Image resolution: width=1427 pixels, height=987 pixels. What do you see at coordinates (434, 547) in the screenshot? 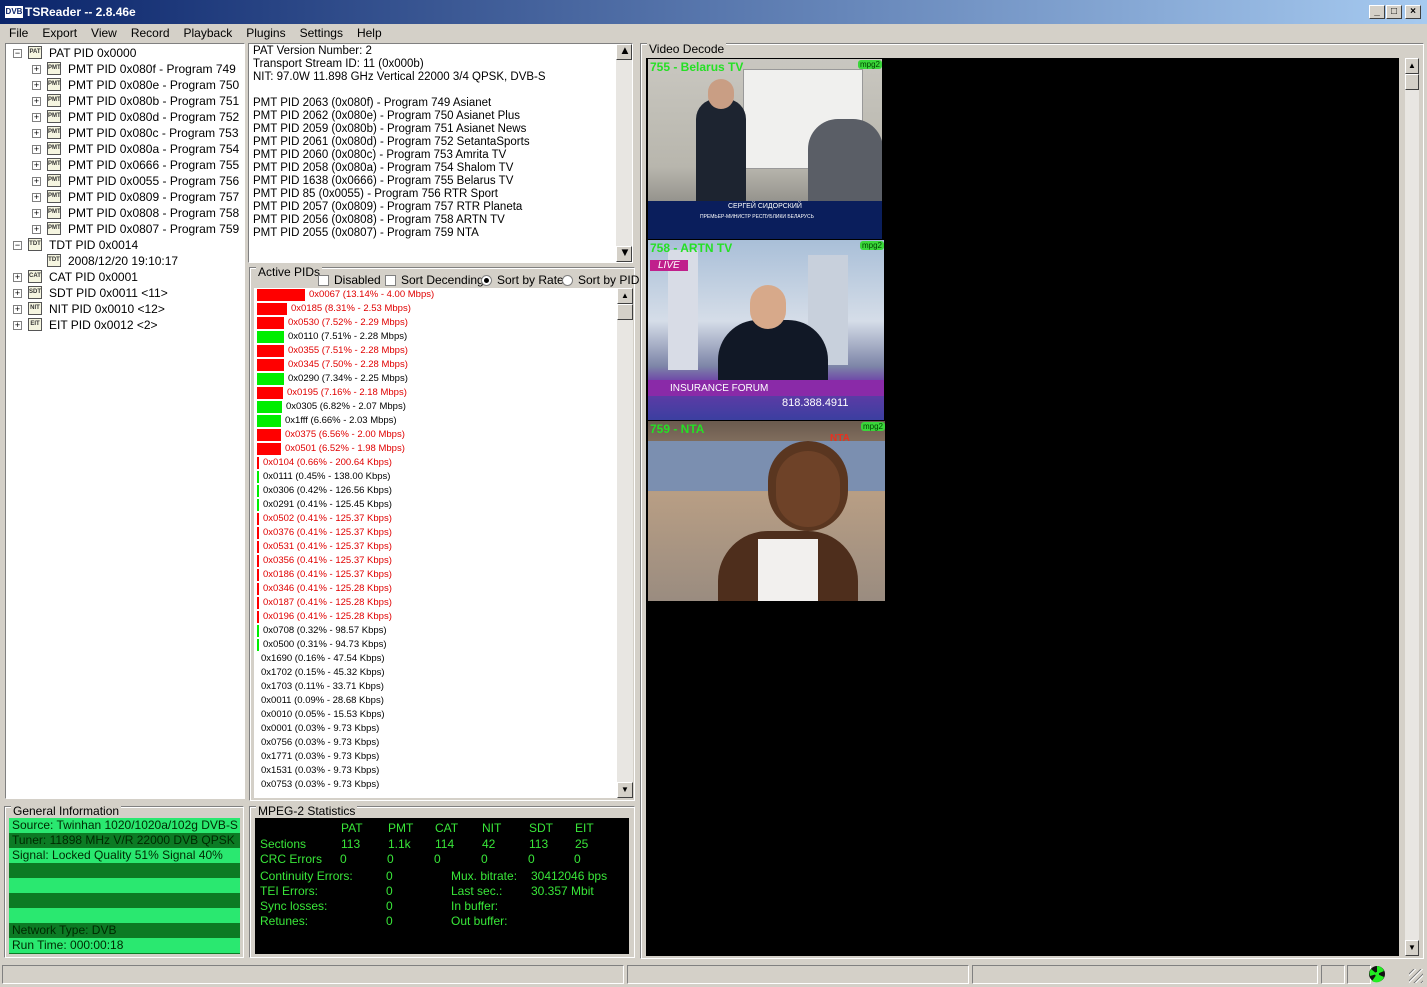
I see `pid-row: 0x0531 (0.41% - 125.37 Kbps)` at bounding box center [434, 547].